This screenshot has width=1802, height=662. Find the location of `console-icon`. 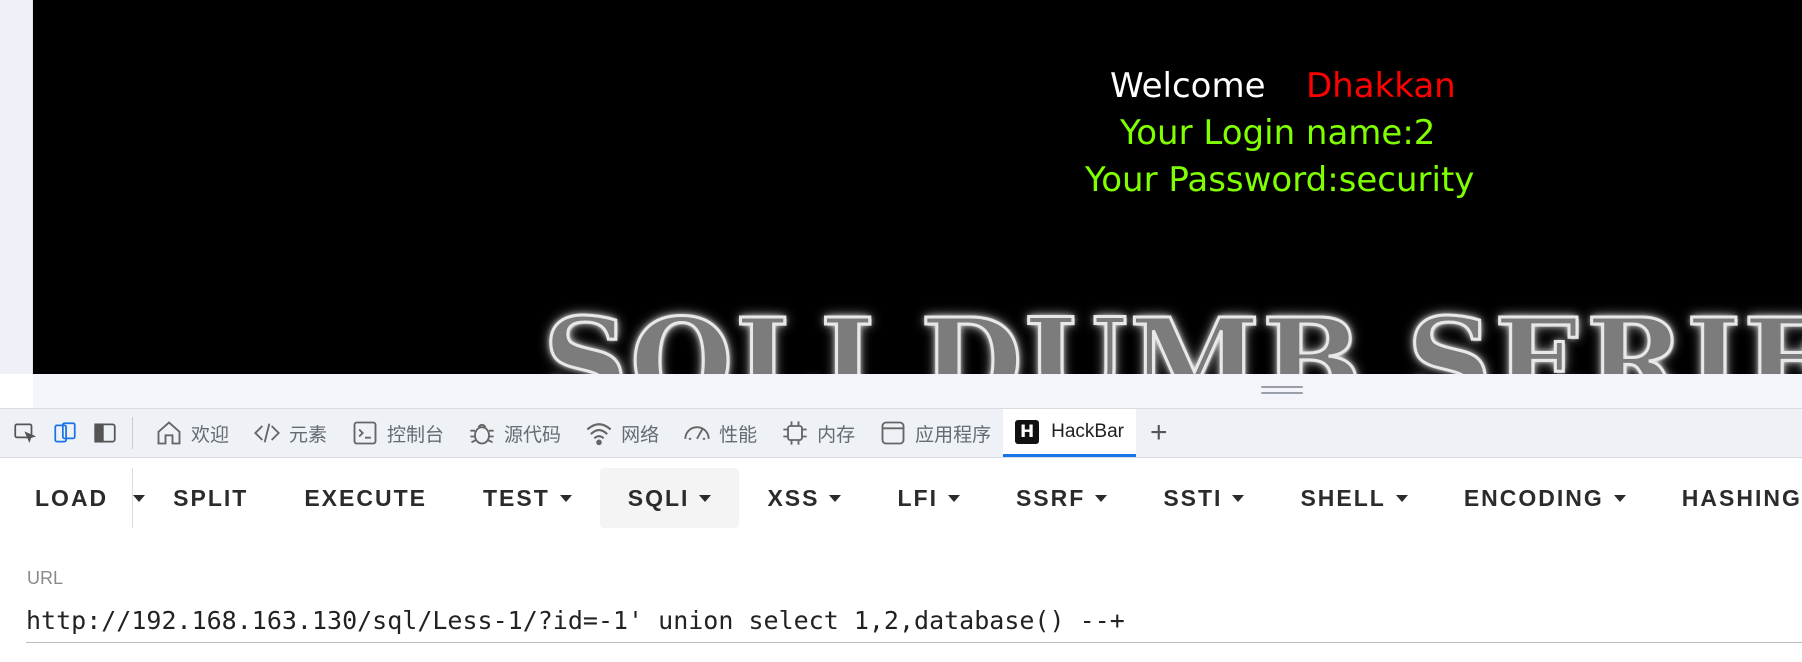

console-icon is located at coordinates (365, 433).